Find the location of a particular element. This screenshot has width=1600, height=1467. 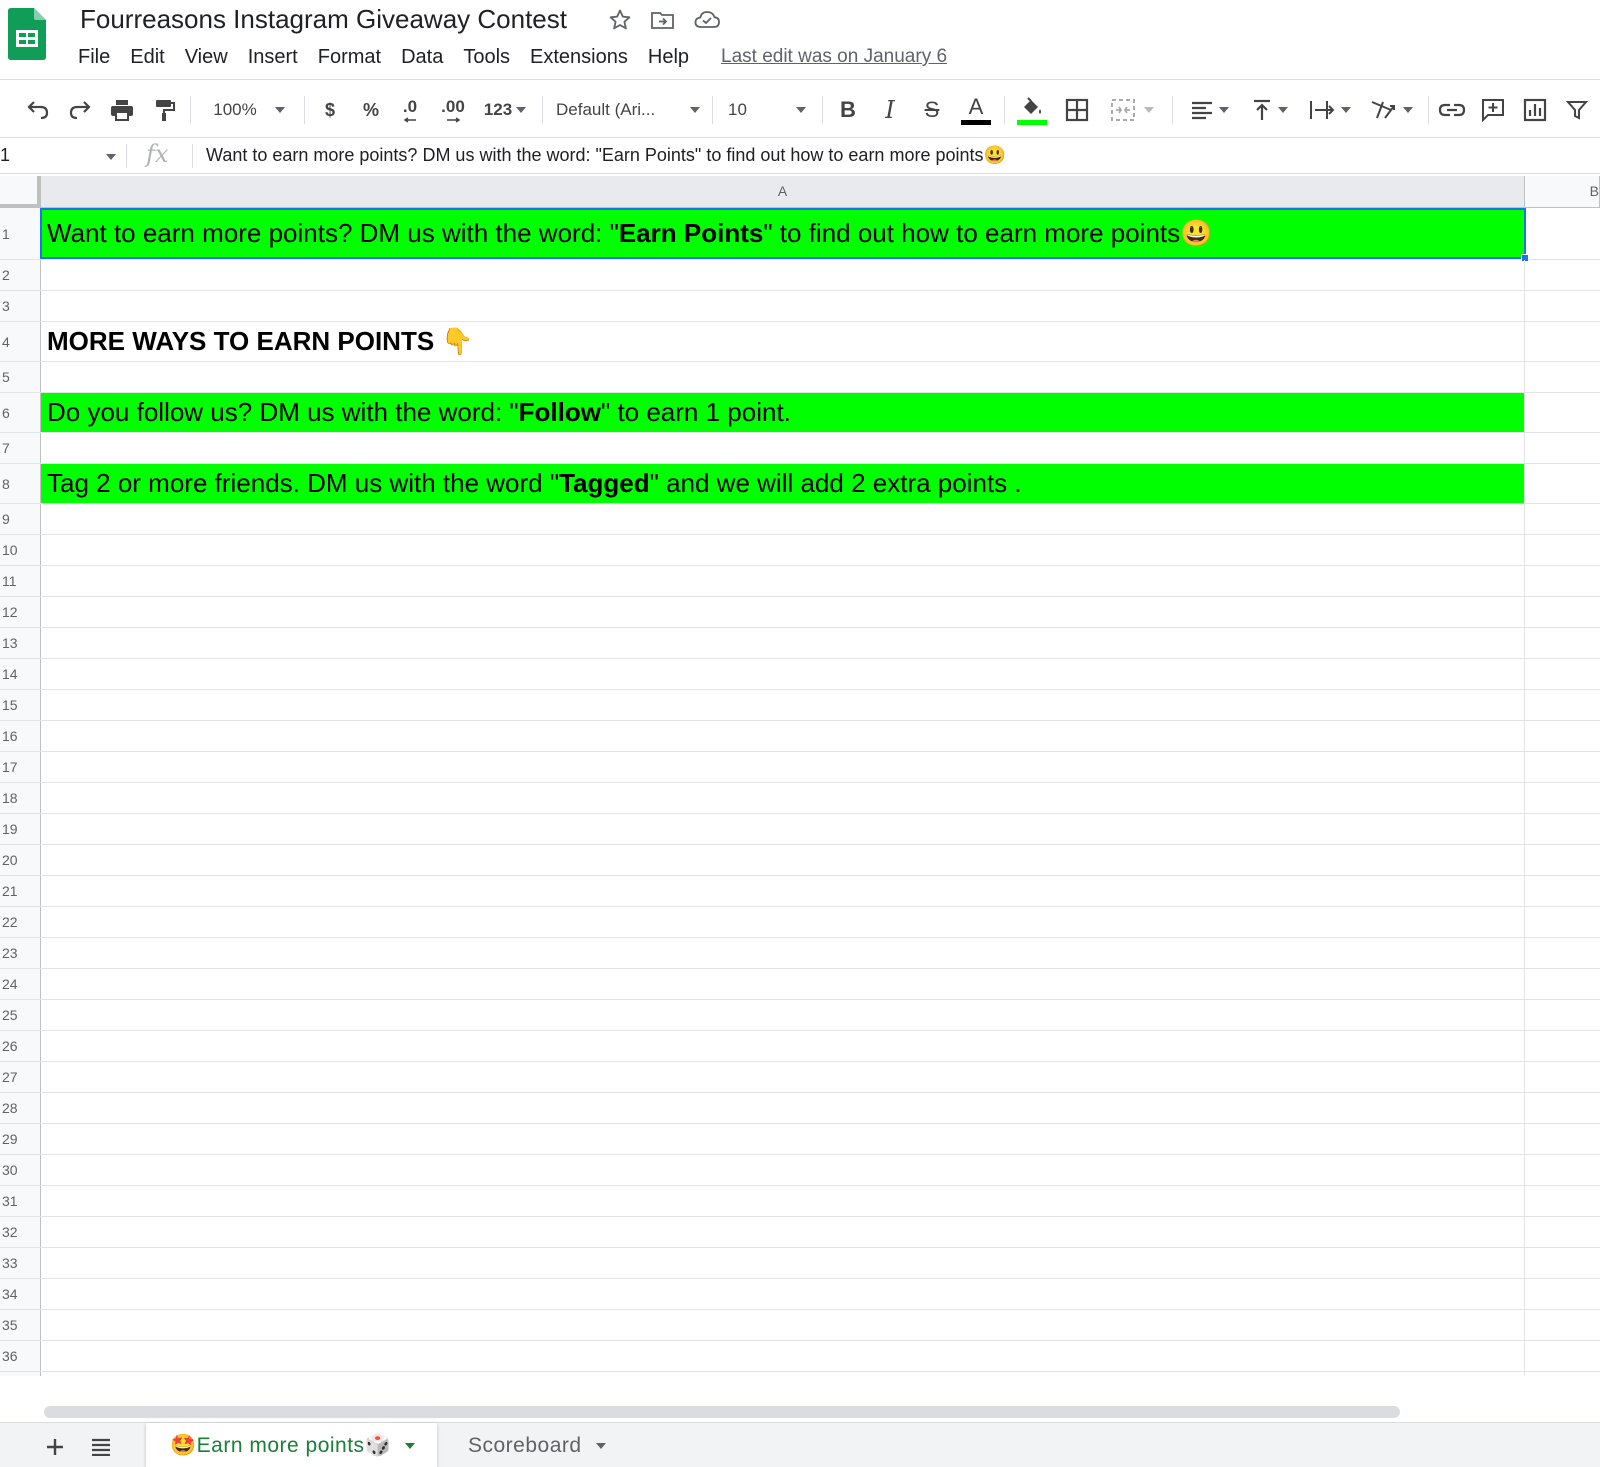

cell-a19 is located at coordinates (783, 829).